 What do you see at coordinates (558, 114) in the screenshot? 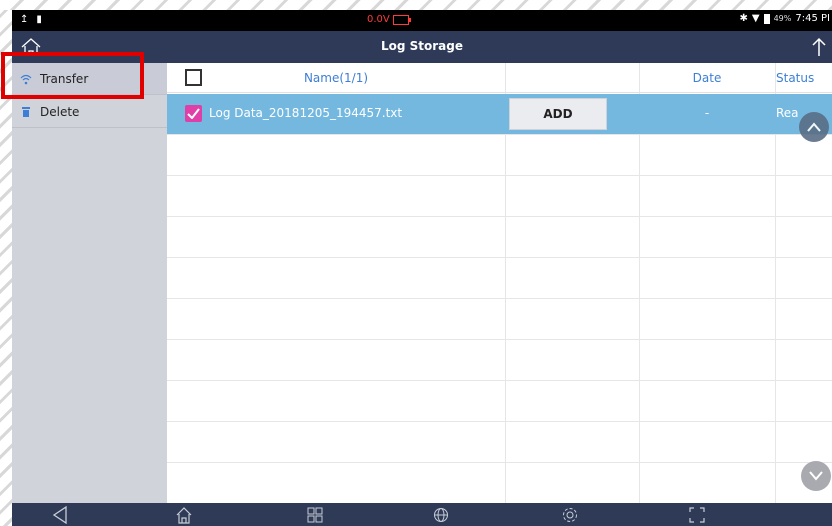
I see `add-button: ADD` at bounding box center [558, 114].